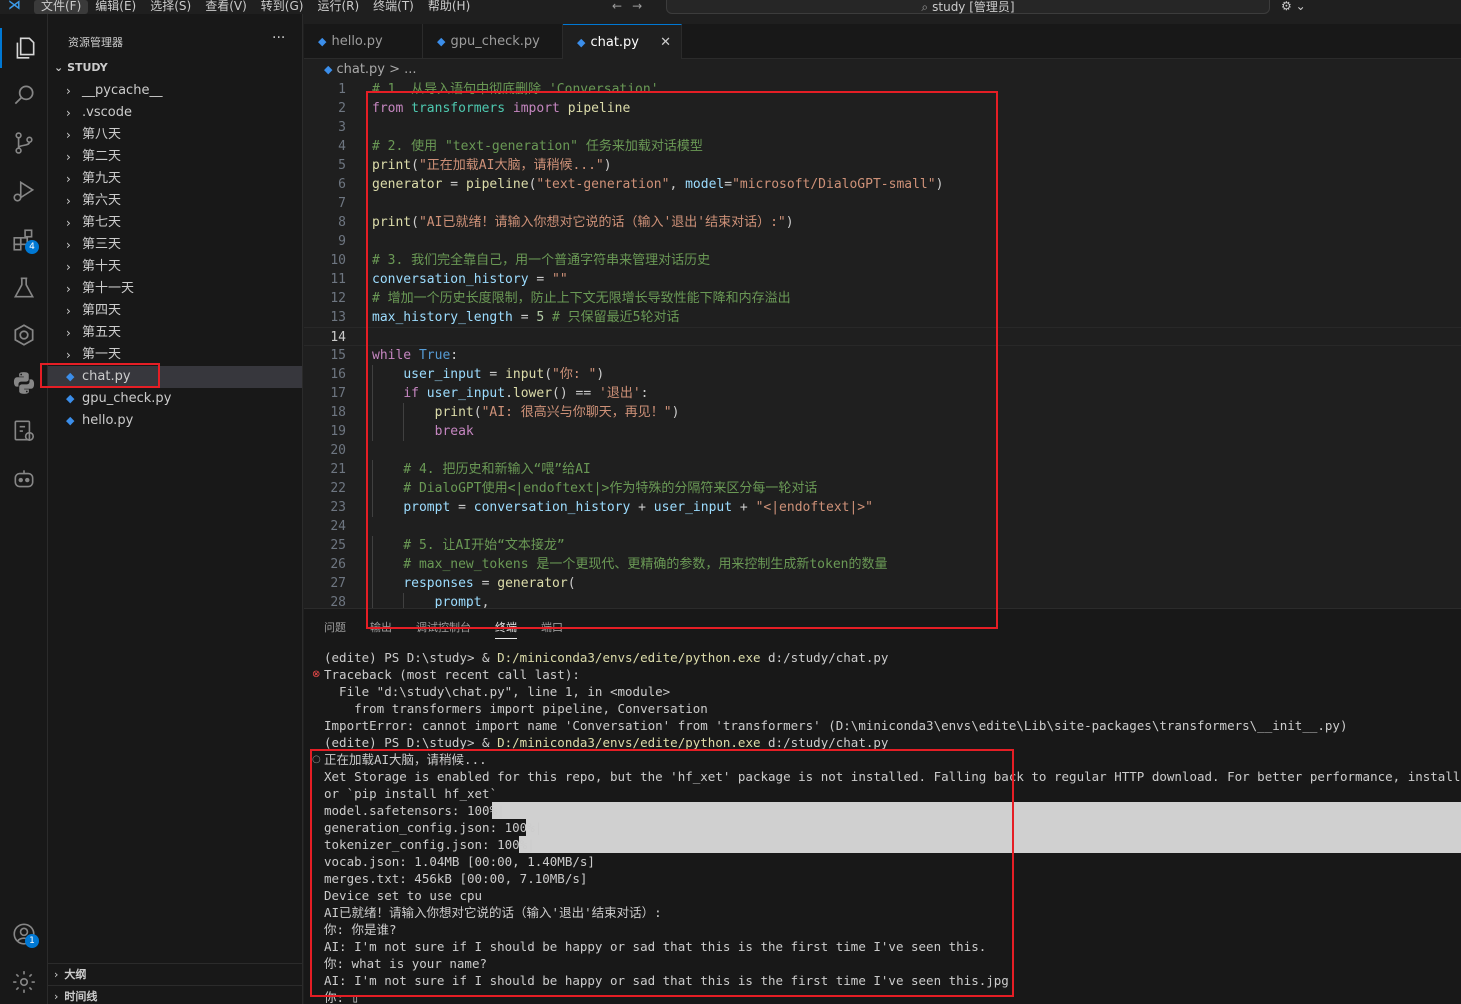  What do you see at coordinates (175, 113) in the screenshot?
I see `folder-item: › .vscode` at bounding box center [175, 113].